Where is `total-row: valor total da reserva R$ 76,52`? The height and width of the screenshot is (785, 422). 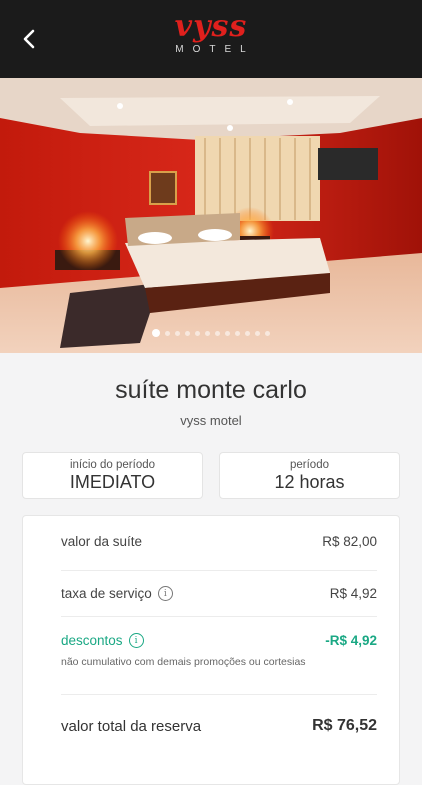 total-row: valor total da reserva R$ 76,52 is located at coordinates (219, 726).